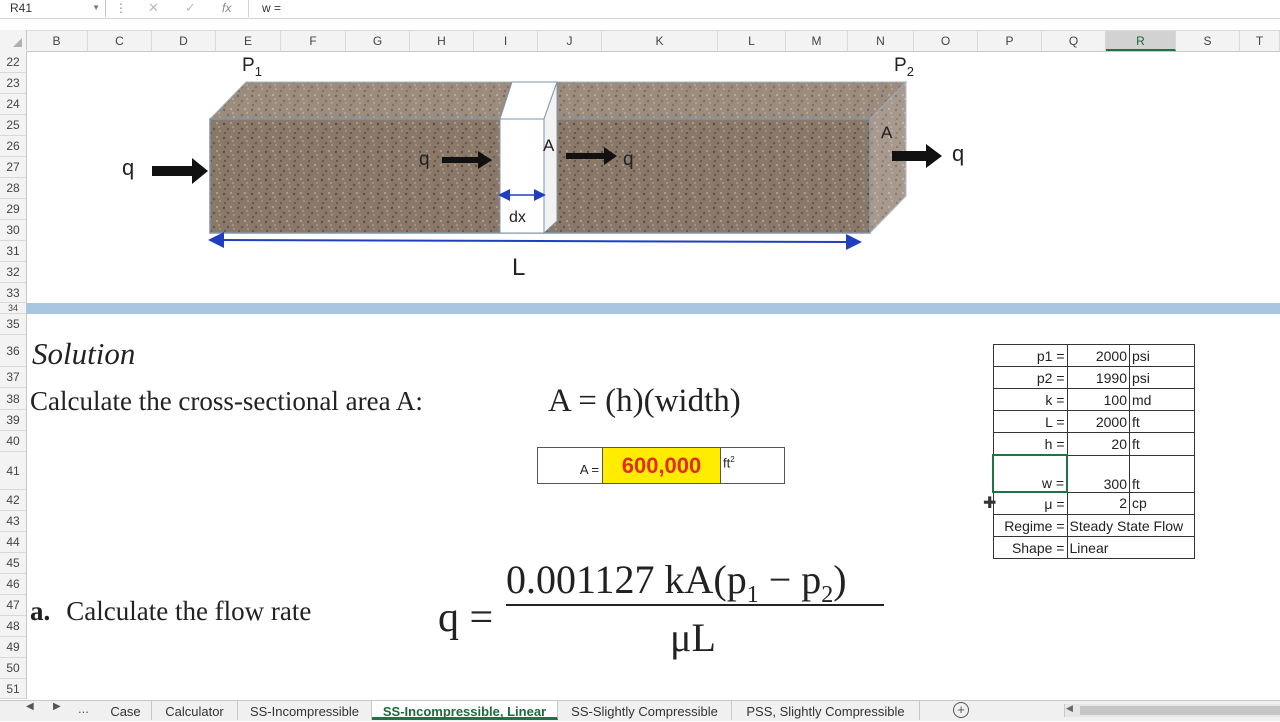 The image size is (1280, 722). I want to click on param-value: 1990, so click(1098, 377).